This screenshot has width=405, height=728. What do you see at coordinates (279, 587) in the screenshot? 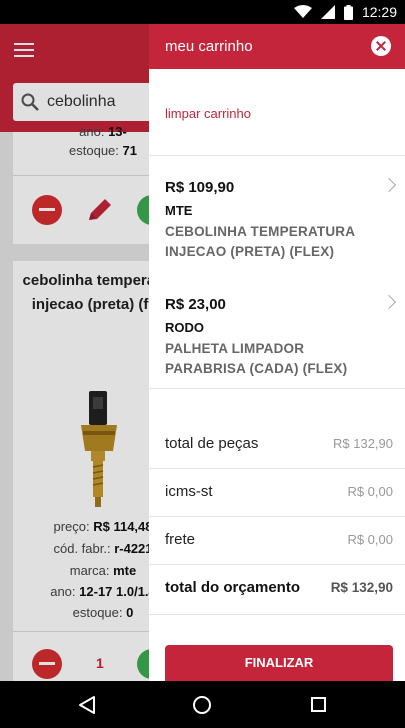
I see `summary-total: total do orçamento R$ 132,90` at bounding box center [279, 587].